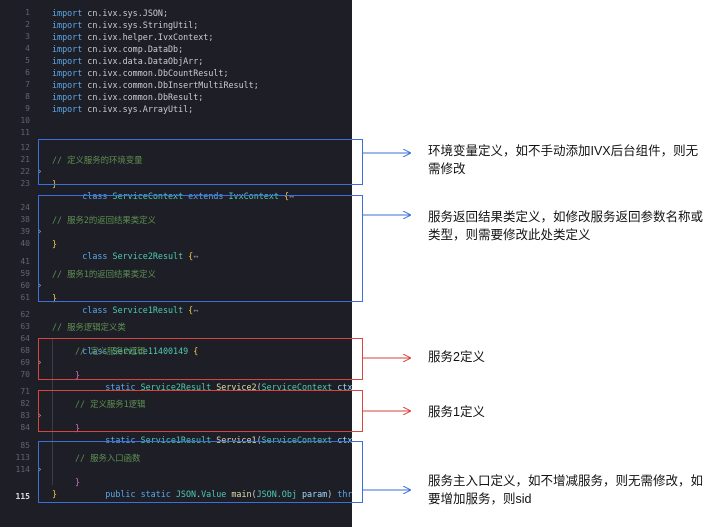 This screenshot has width=719, height=527. Describe the element at coordinates (456, 412) in the screenshot. I see `annotation-service1: 服务1定义` at that location.